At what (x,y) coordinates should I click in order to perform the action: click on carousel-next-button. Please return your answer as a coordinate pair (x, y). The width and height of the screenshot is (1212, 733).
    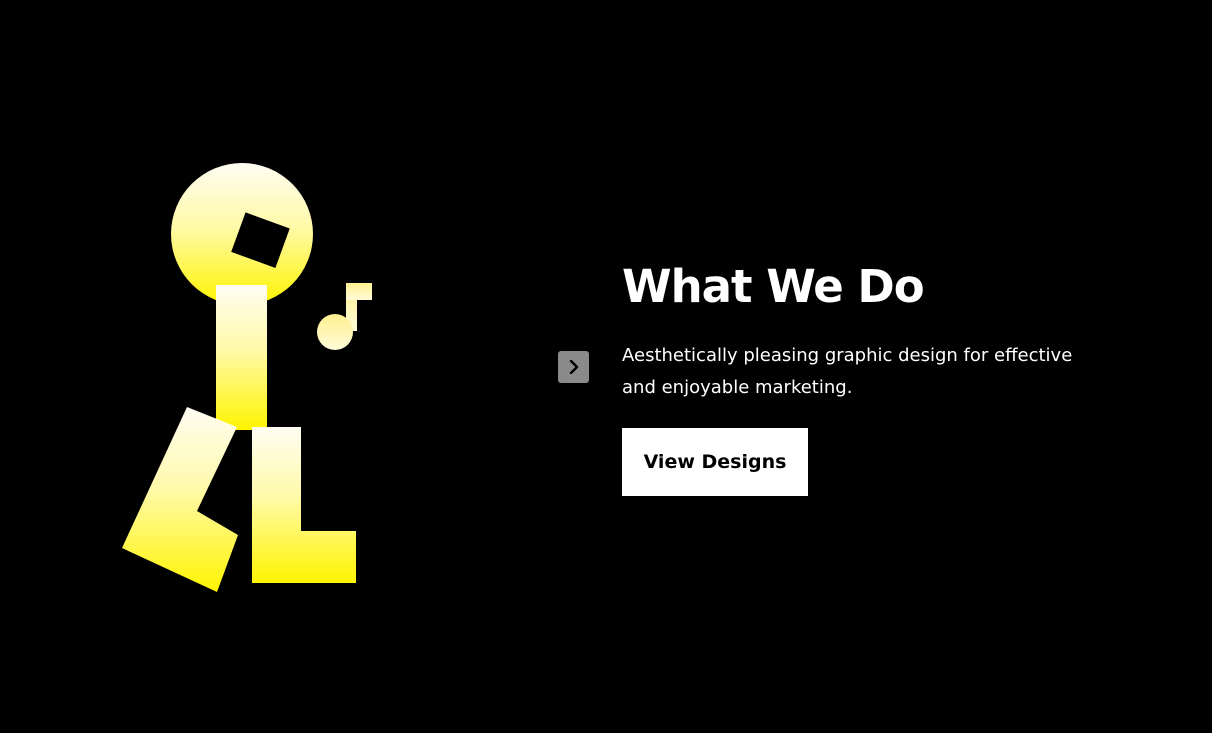
    Looking at the image, I should click on (573, 367).